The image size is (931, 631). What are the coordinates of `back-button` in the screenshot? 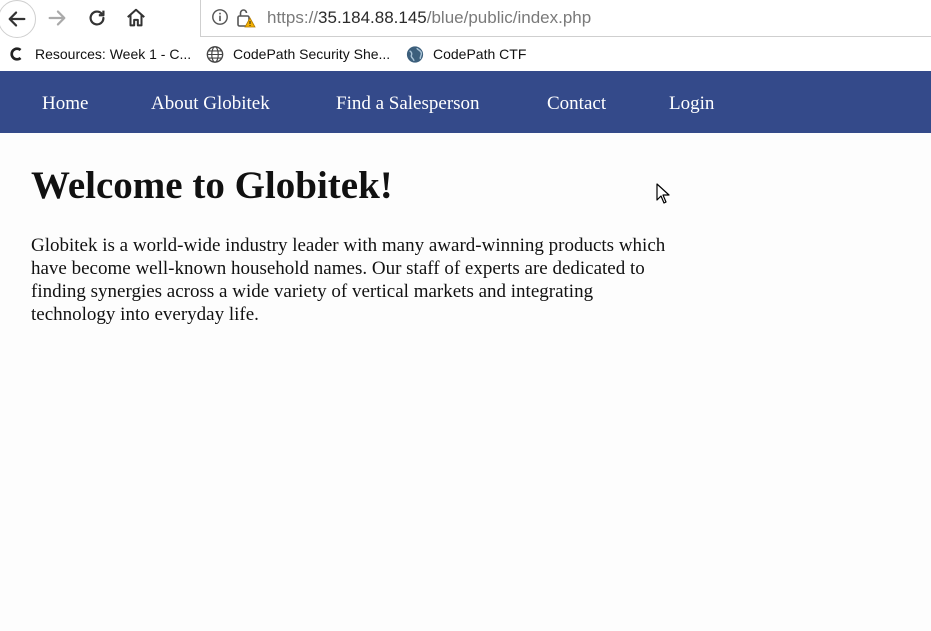 It's located at (18, 19).